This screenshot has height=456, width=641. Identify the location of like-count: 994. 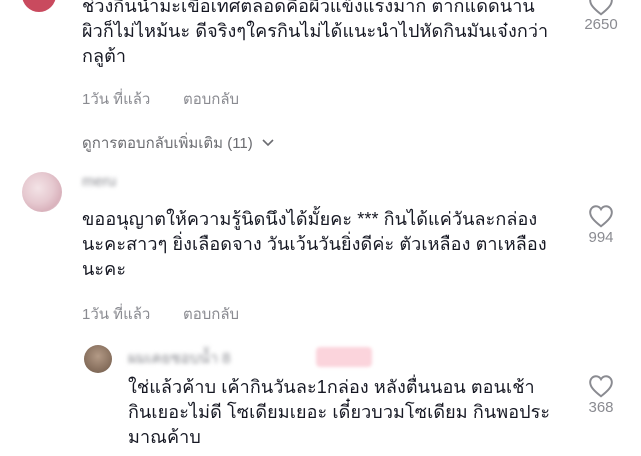
(601, 237).